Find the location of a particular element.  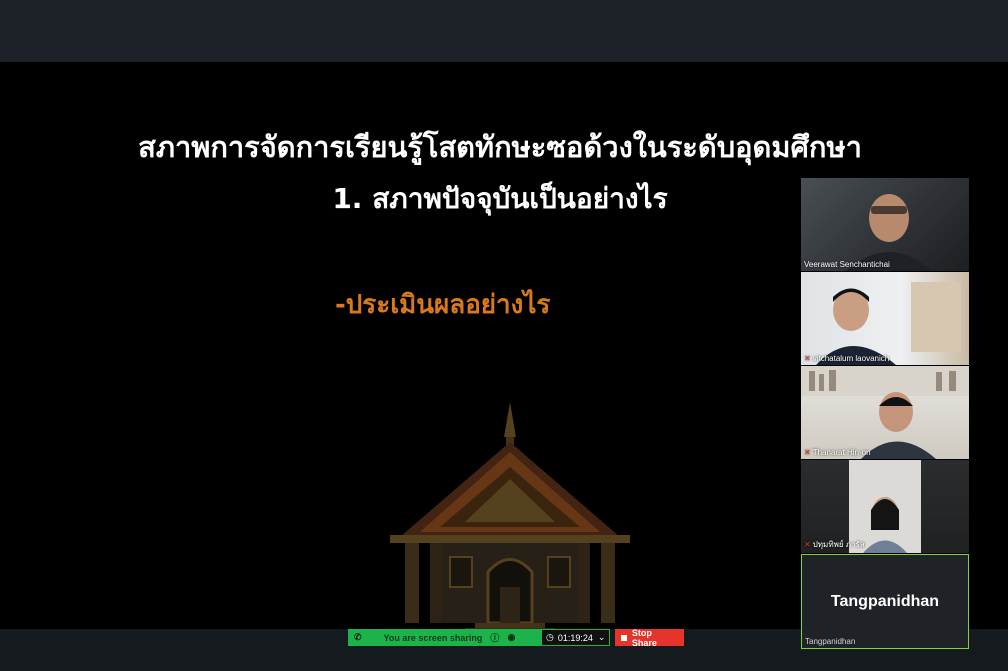

shield-icon: ◉ is located at coordinates (511, 637).